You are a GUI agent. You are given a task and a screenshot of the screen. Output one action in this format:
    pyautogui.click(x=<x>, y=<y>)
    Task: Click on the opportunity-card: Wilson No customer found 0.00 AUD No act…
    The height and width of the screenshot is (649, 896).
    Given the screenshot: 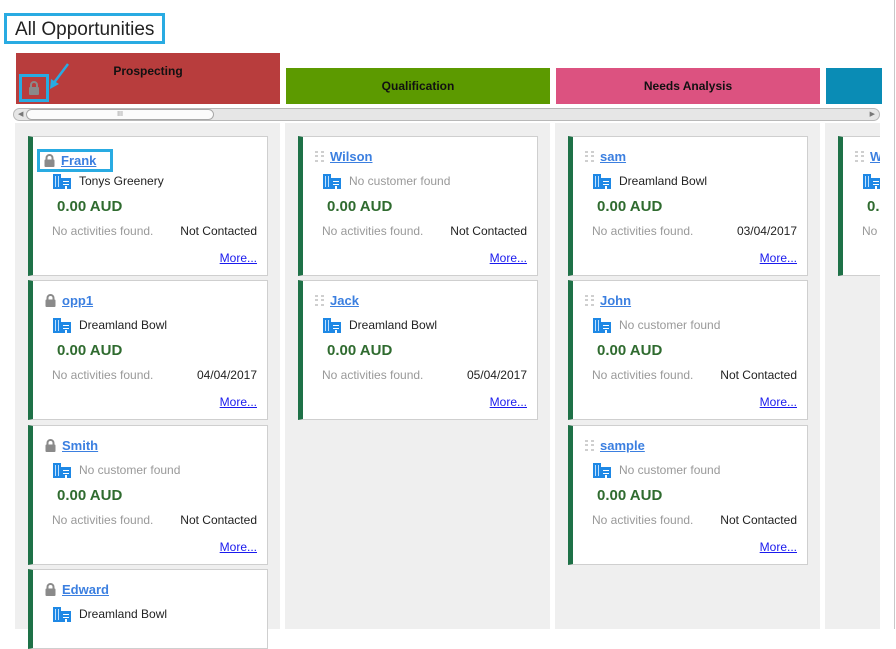 What is the action you would take?
    pyautogui.click(x=418, y=206)
    